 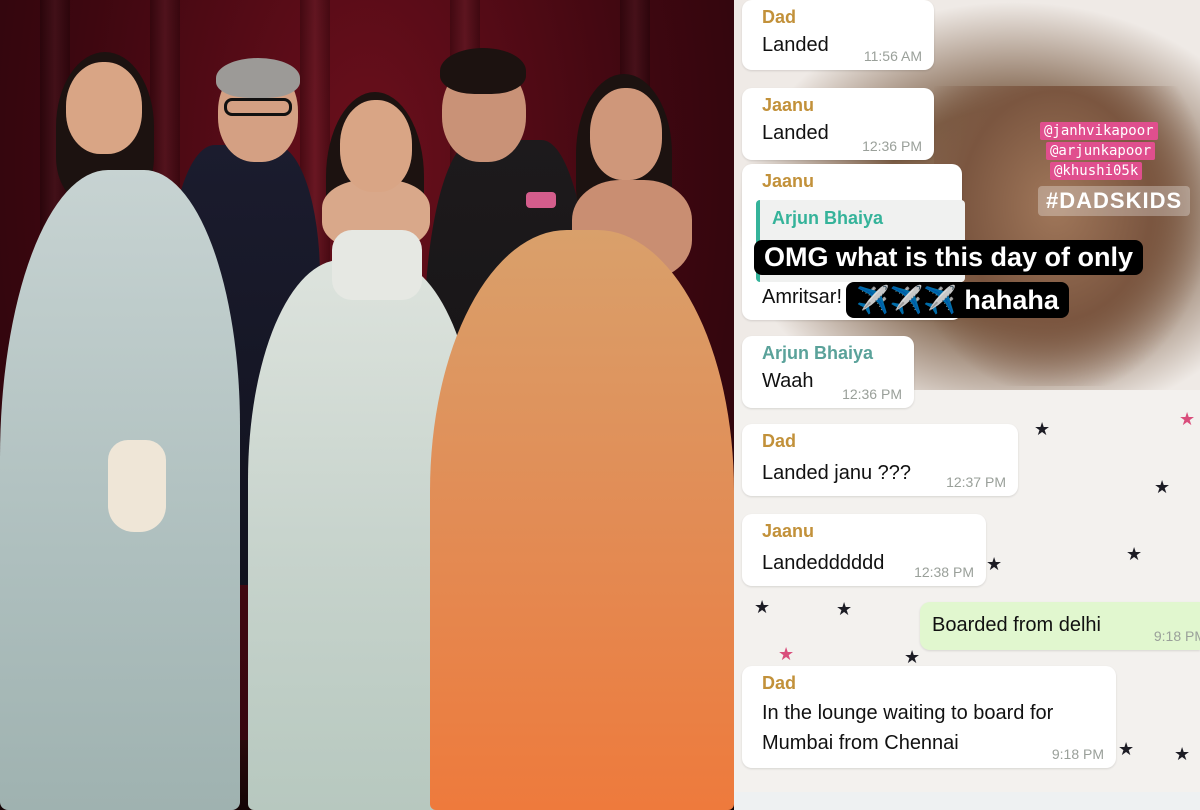 What do you see at coordinates (864, 550) in the screenshot?
I see `message-bubble: Jaanu Landedddddd 12:38 PM` at bounding box center [864, 550].